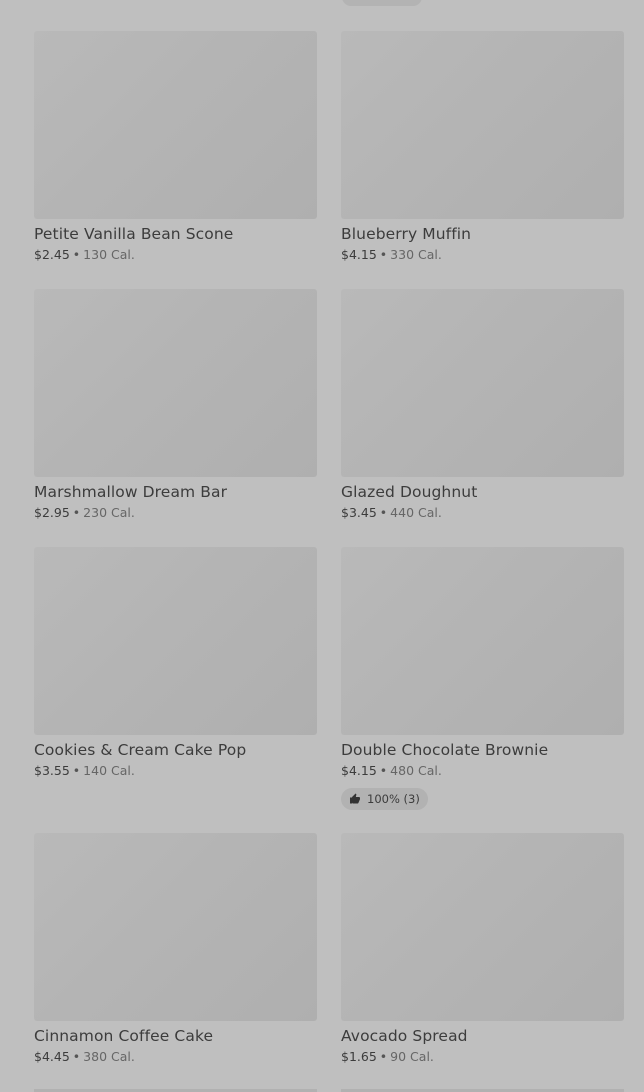  I want to click on product-name: Petite Vanilla Bean Scone, so click(134, 234).